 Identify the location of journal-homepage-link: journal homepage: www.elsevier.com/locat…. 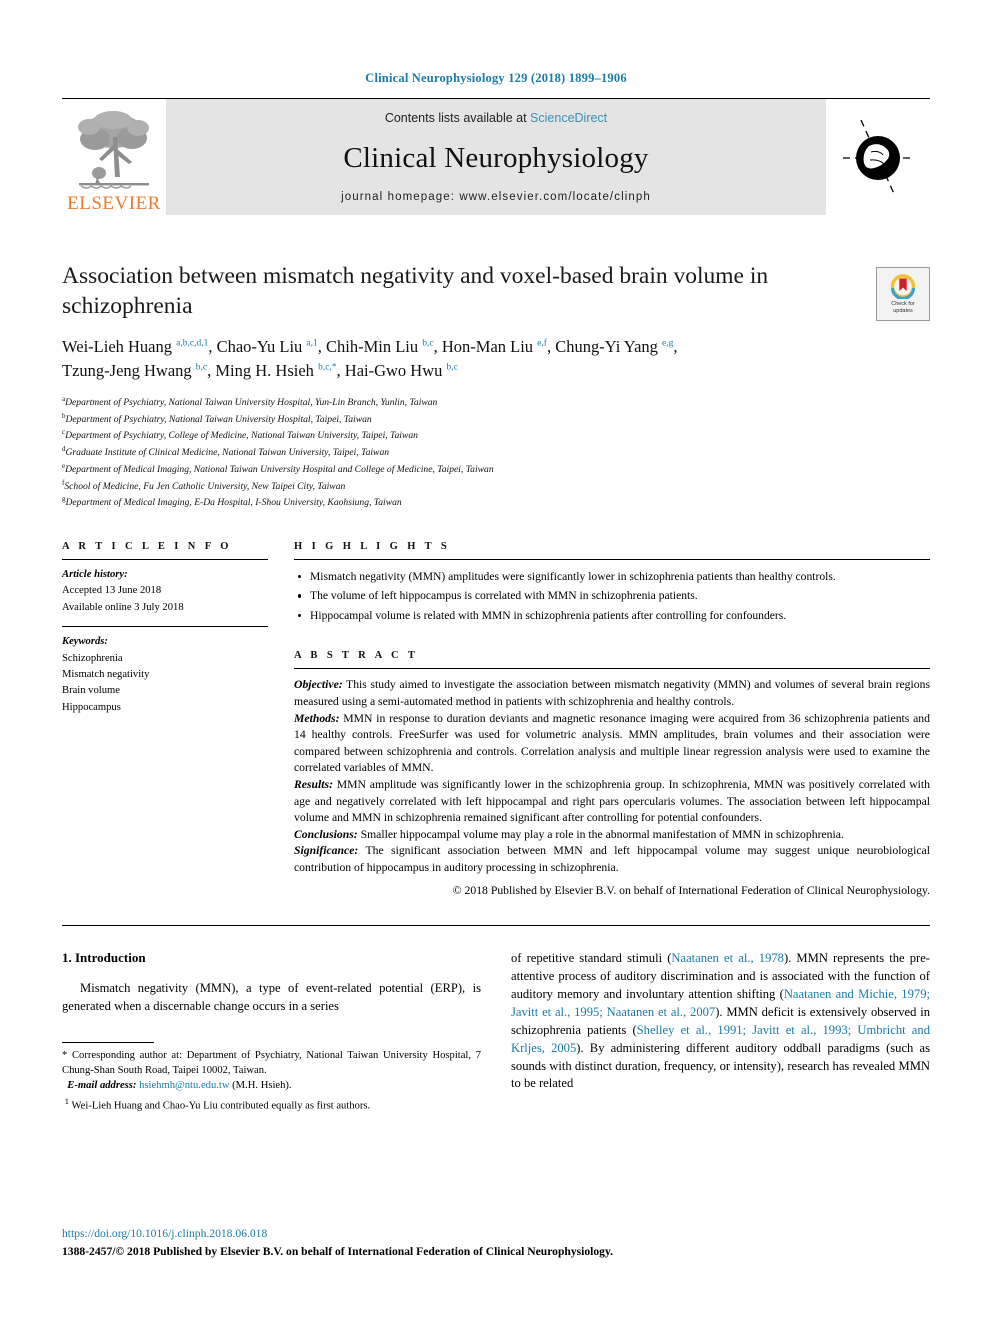
(496, 197).